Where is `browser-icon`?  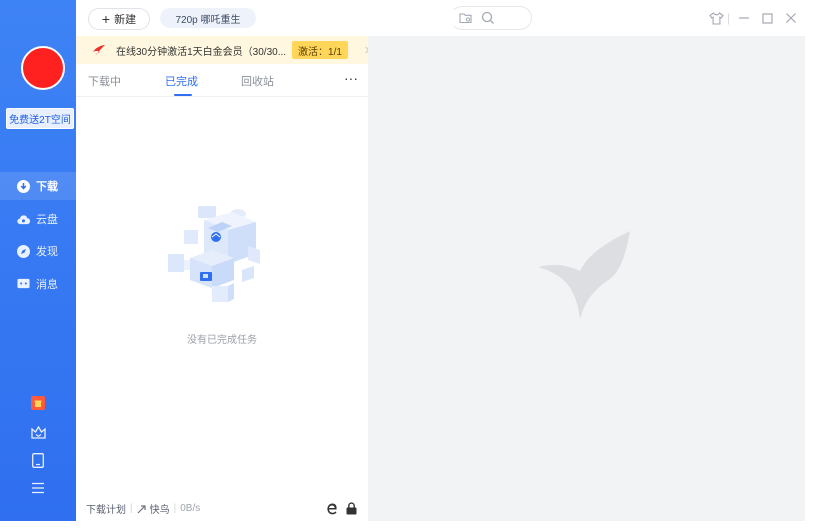
browser-icon is located at coordinates (331, 508).